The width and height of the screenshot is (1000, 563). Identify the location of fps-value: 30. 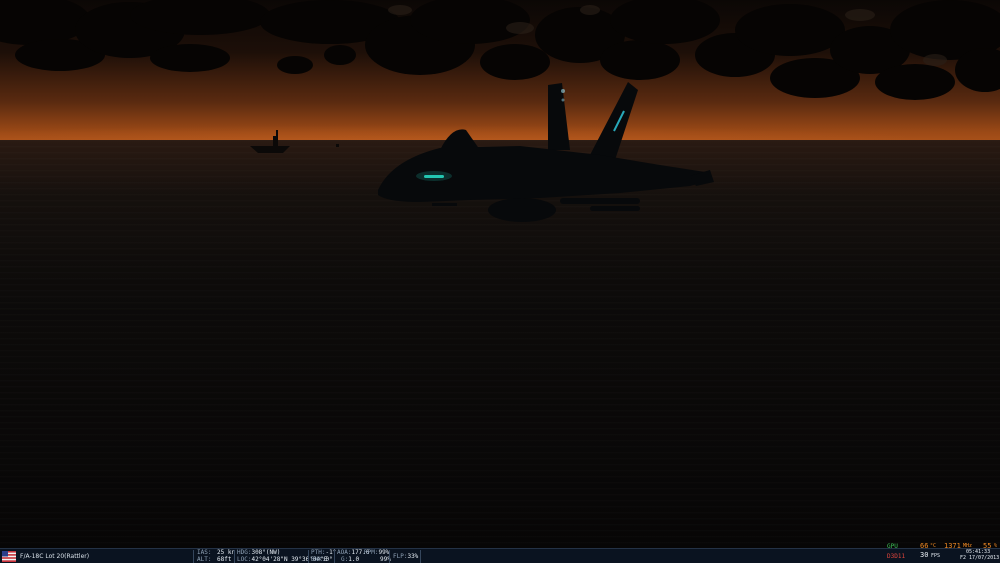
(924, 555).